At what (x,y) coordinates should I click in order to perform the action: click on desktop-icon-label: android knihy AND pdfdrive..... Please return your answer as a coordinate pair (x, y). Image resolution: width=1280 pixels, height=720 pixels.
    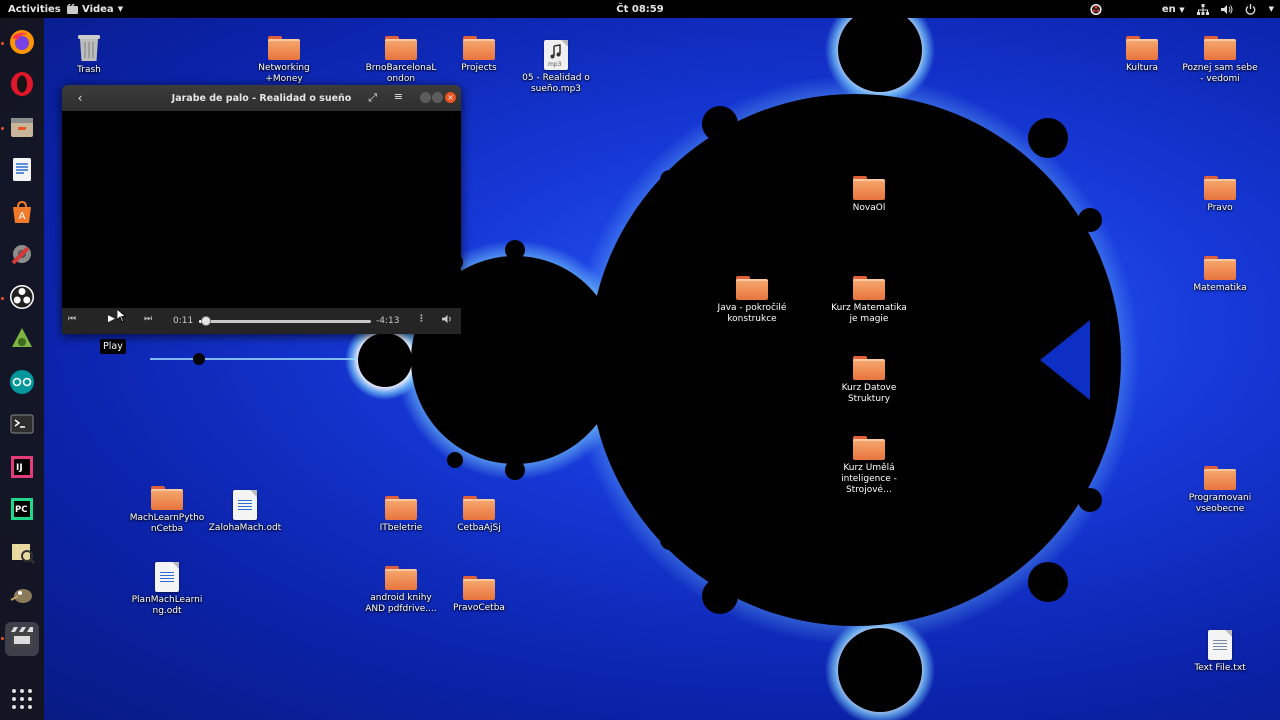
    Looking at the image, I should click on (401, 603).